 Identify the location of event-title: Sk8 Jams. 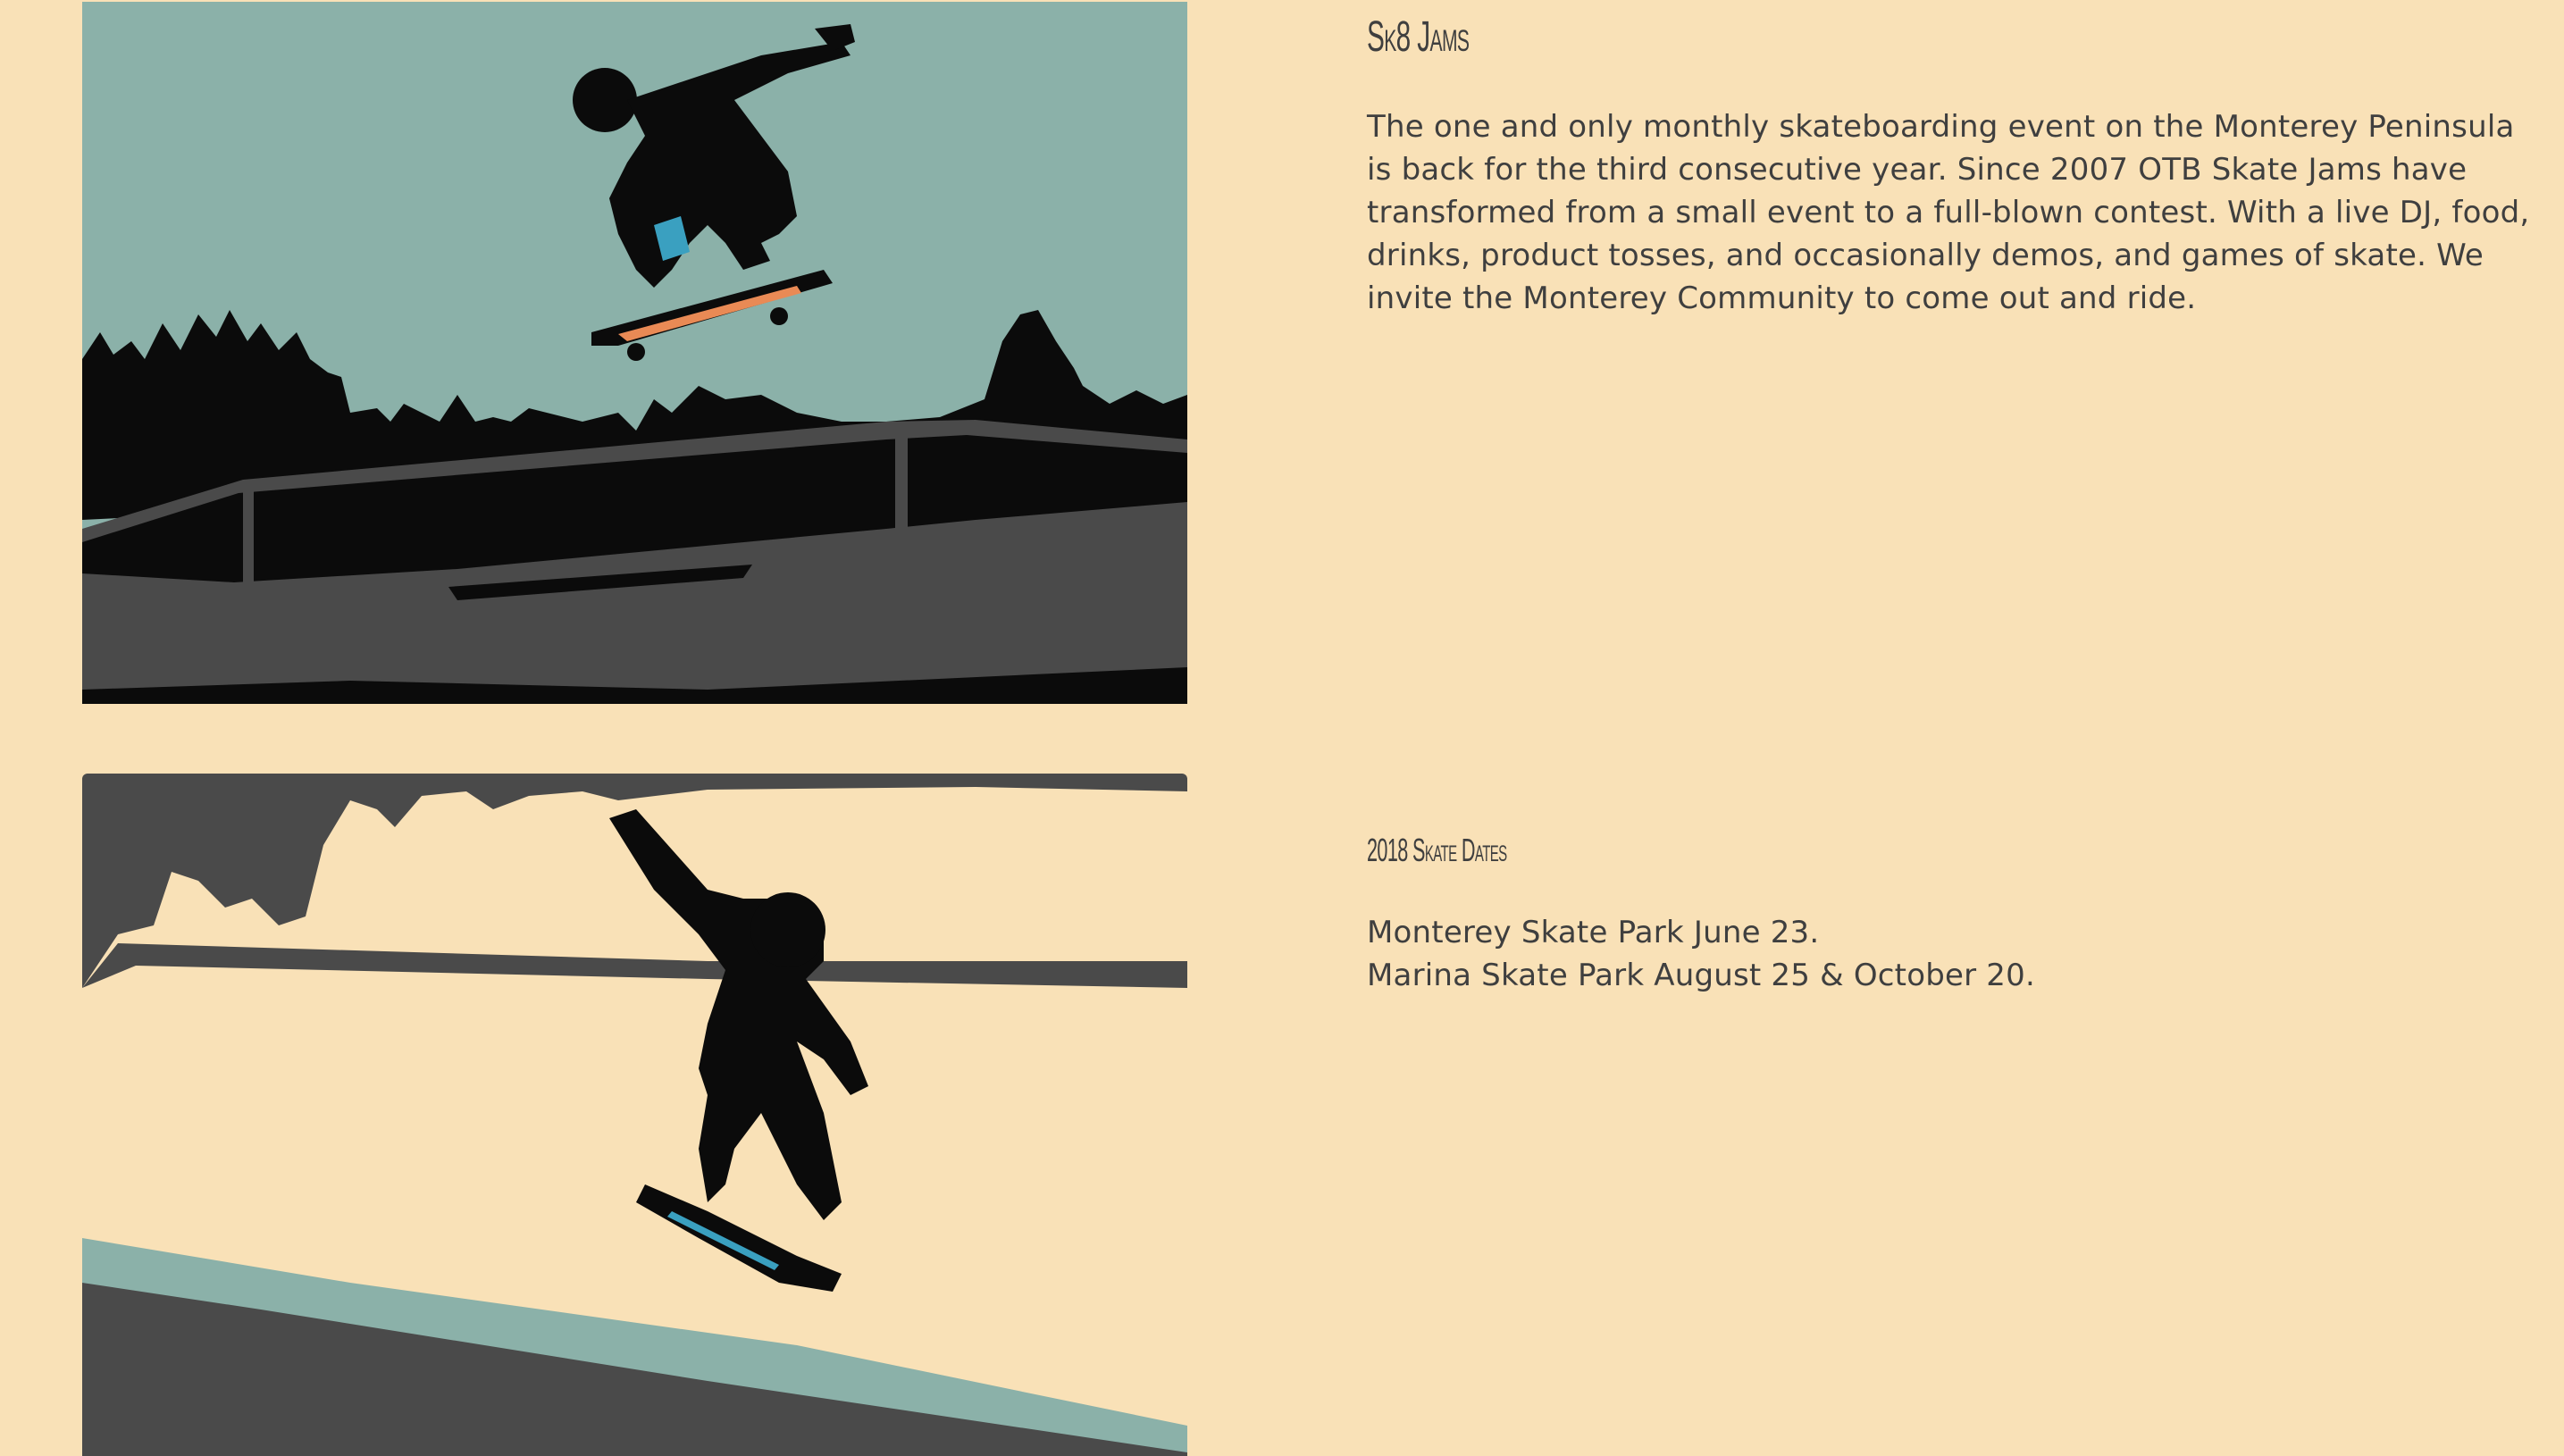
(1419, 37).